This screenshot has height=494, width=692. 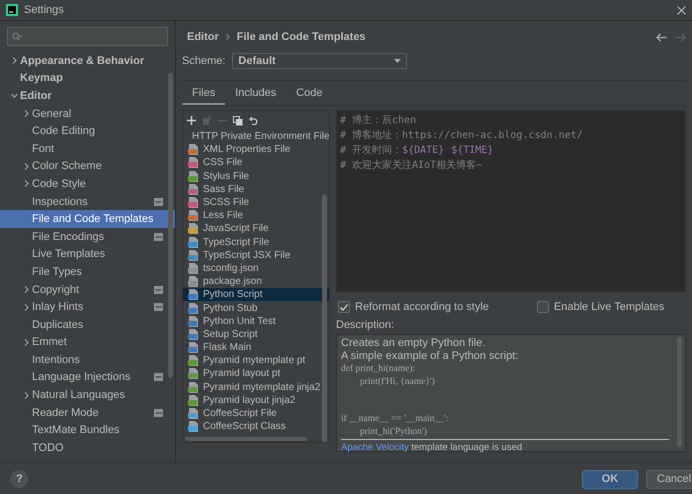 I want to click on sidebar-item: Code Style, so click(x=87, y=184).